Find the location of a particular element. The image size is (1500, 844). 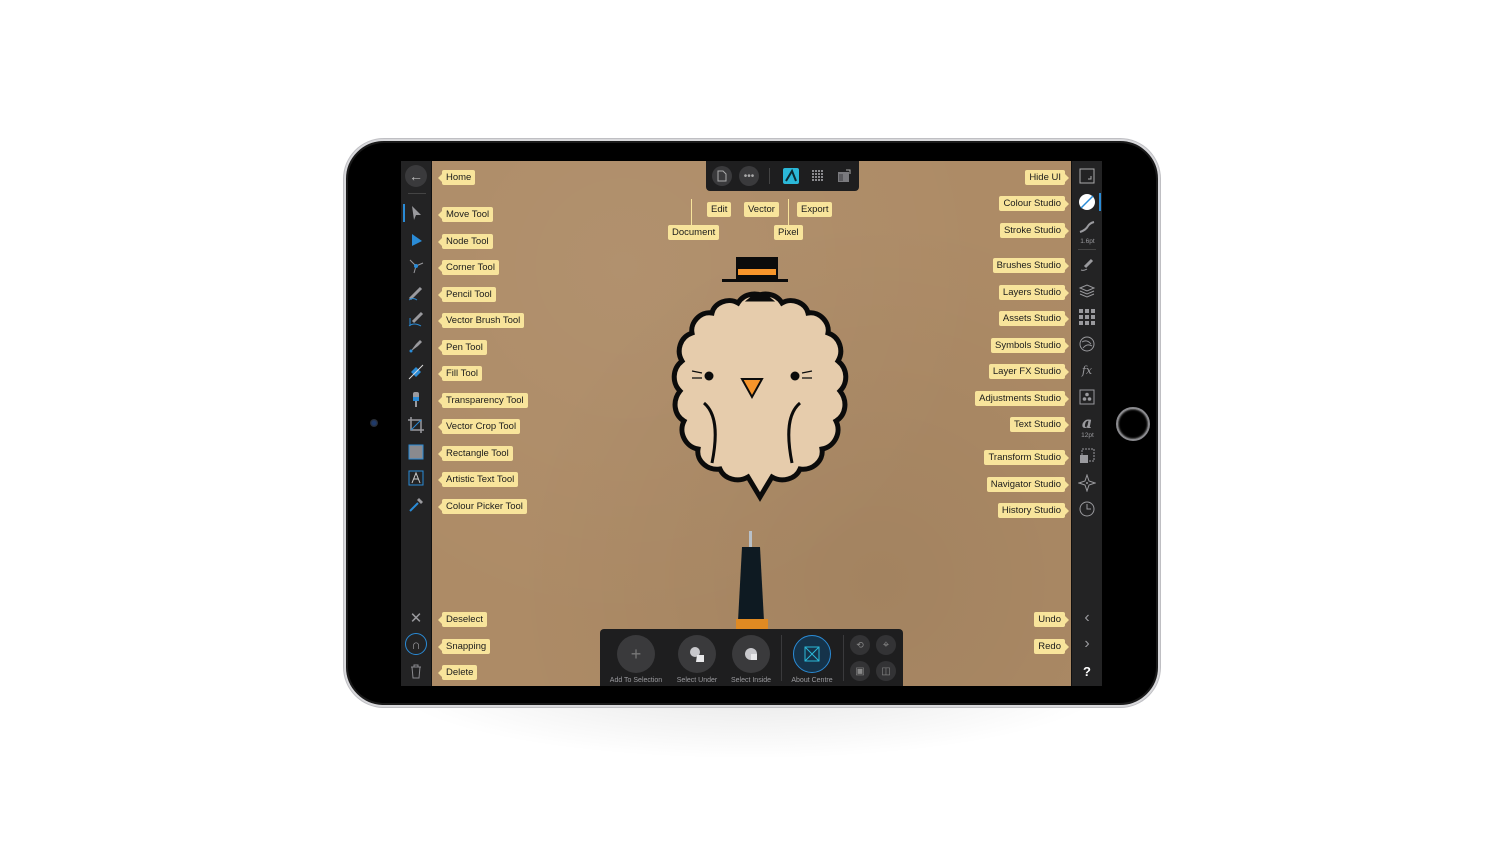

bird-artwork is located at coordinates (752, 401).